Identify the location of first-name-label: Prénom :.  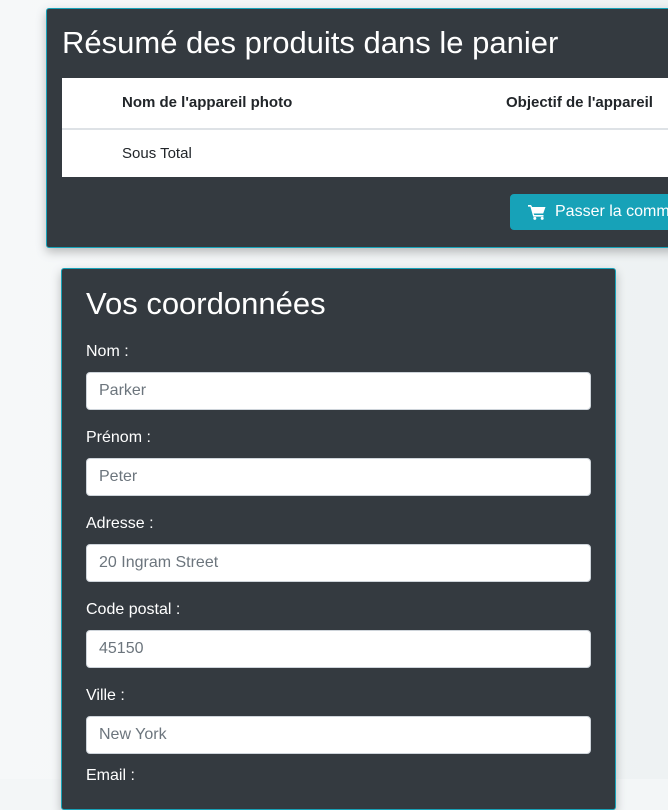
(118, 437).